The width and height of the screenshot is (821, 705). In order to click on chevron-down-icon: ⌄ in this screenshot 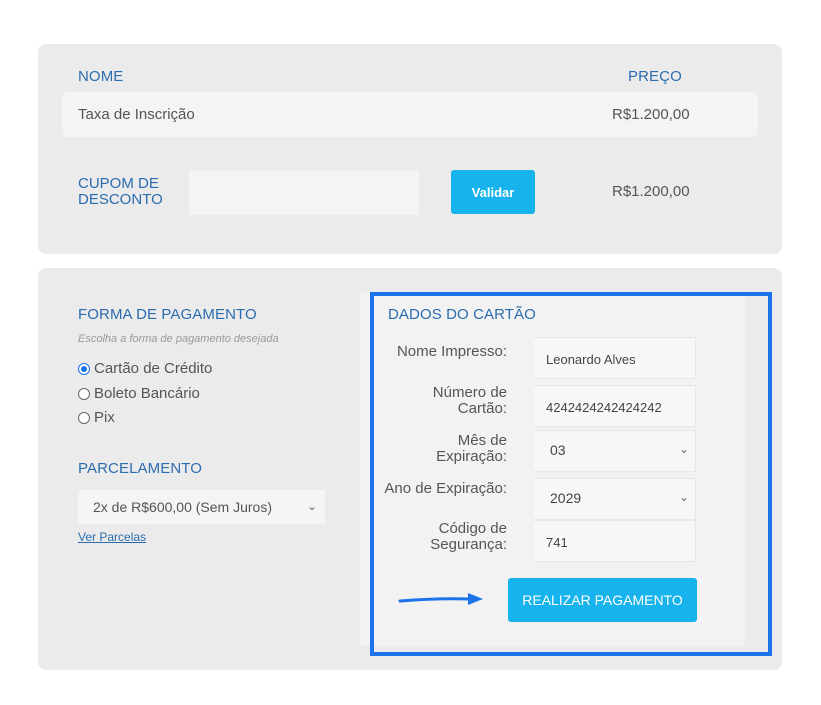, I will do `click(311, 506)`.